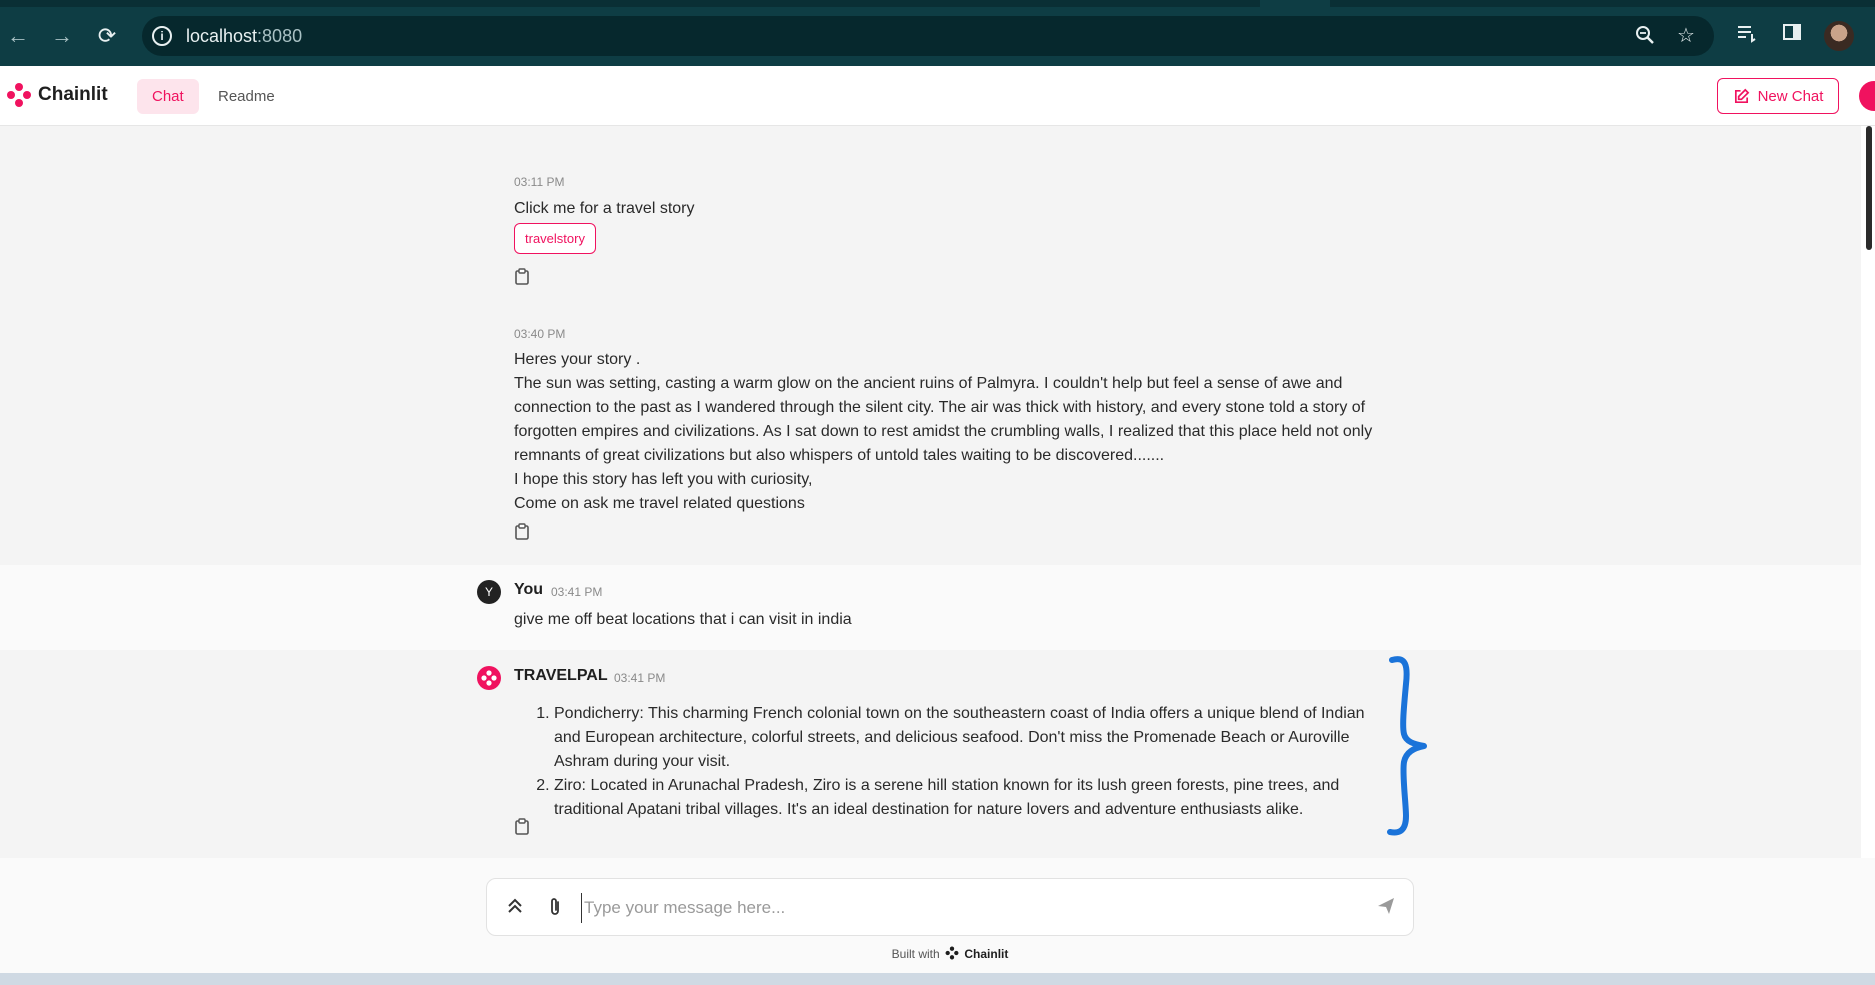  I want to click on paperclip-icon, so click(555, 908).